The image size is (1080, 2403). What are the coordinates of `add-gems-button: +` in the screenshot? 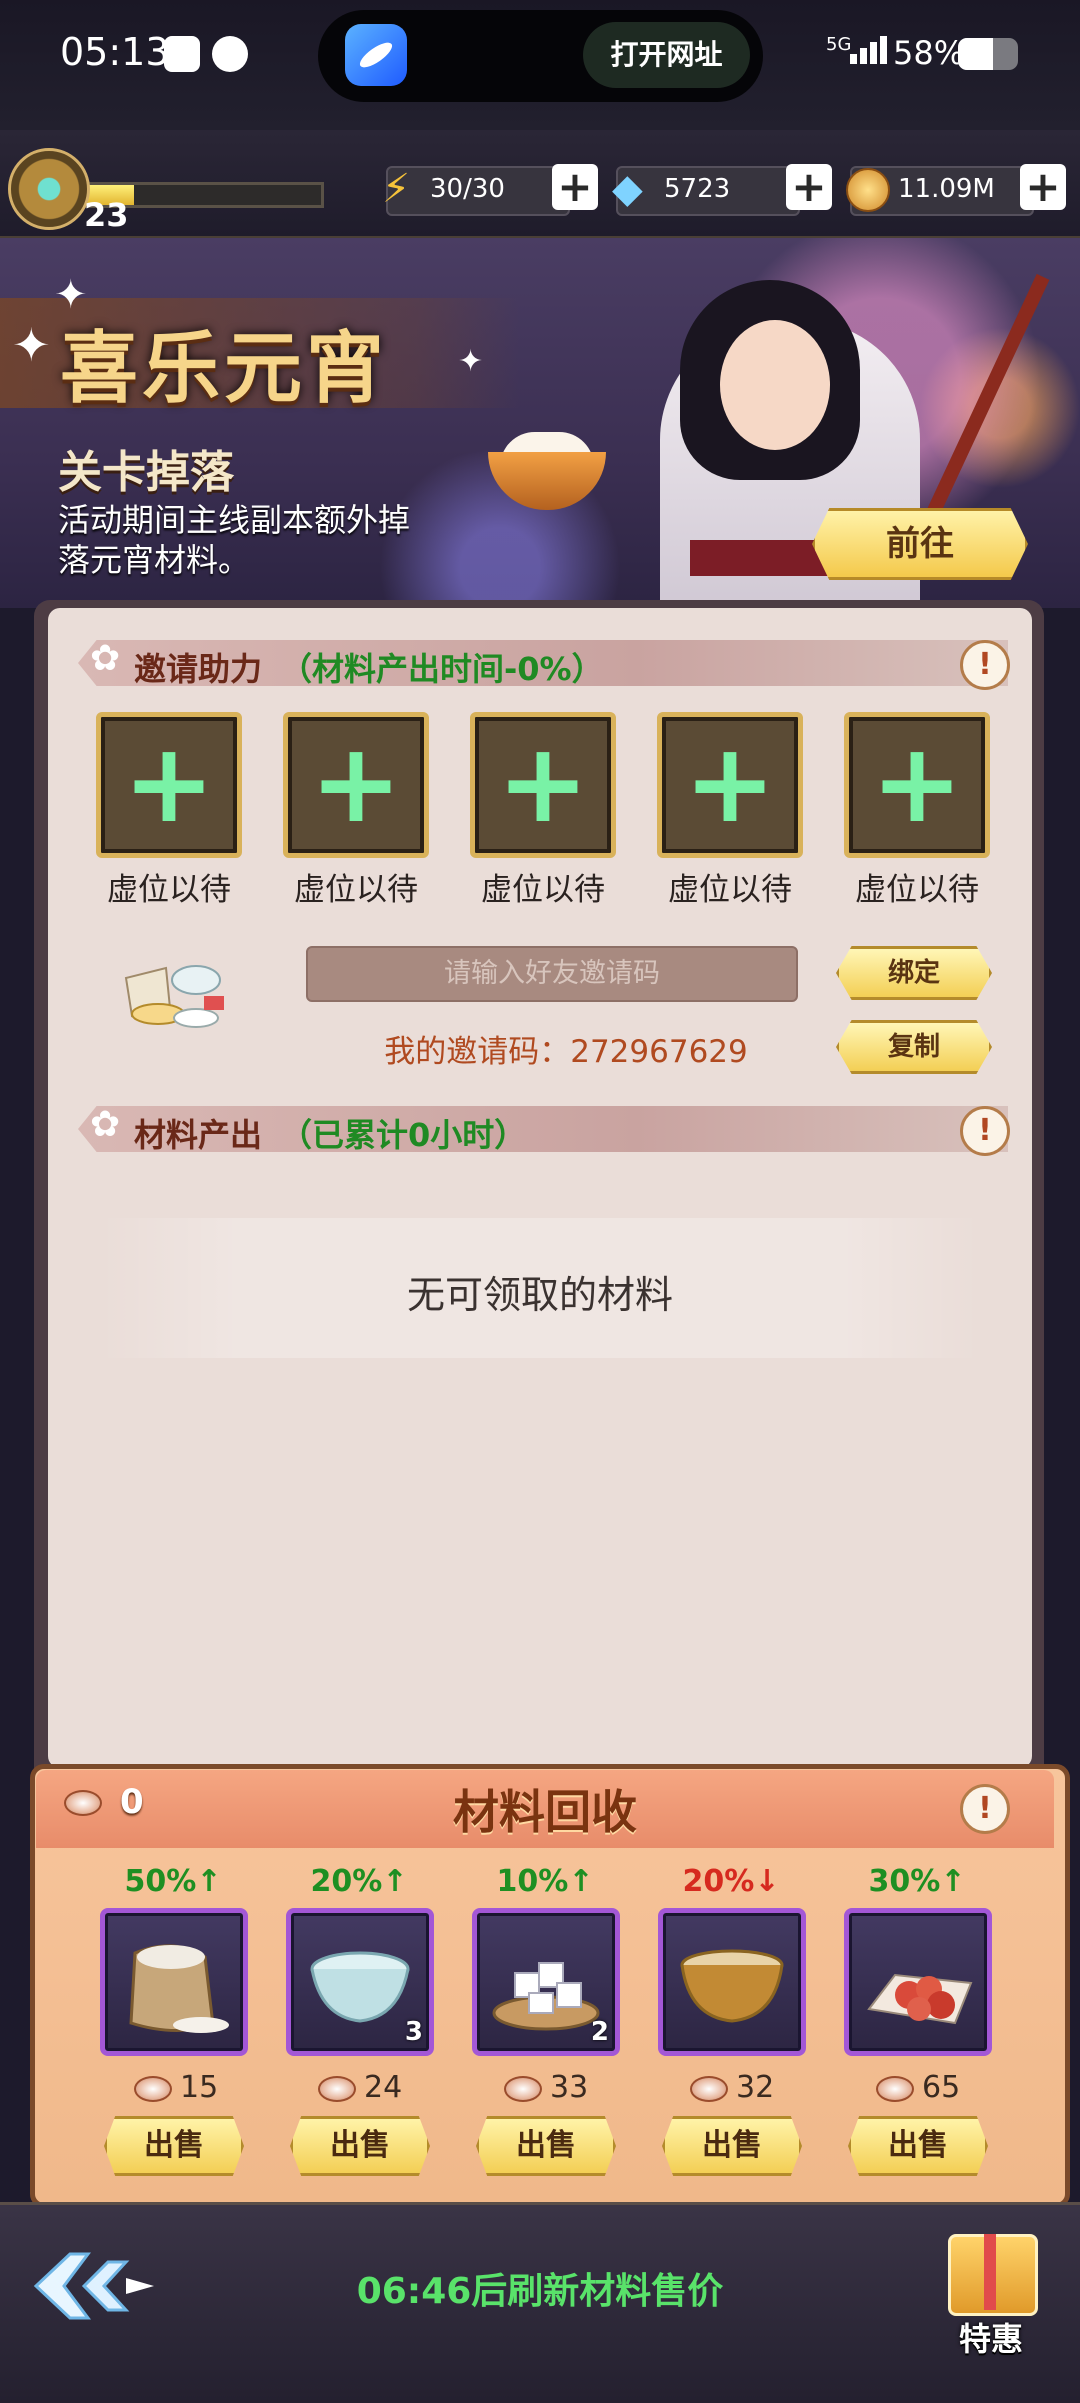 It's located at (809, 187).